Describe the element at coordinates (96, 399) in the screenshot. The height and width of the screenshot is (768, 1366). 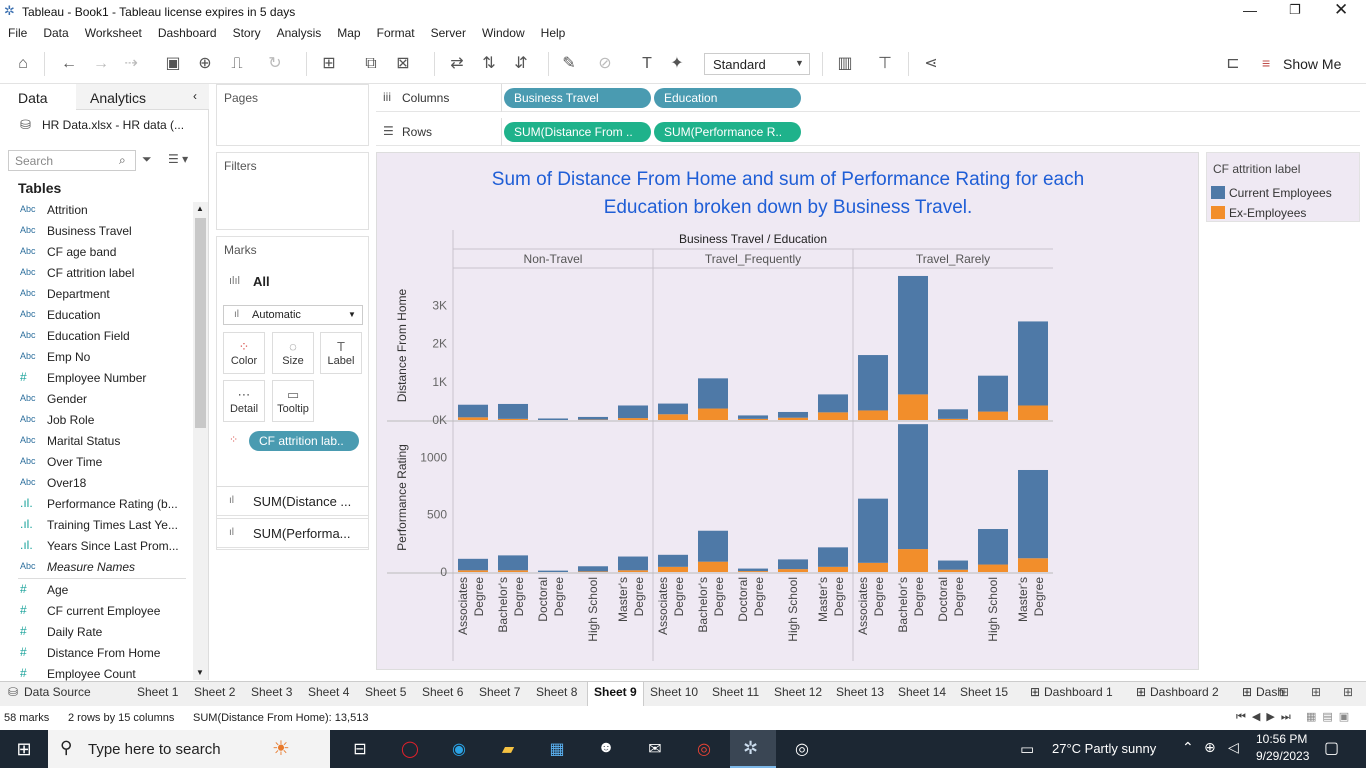
I see `dimension-field: Abc Gender` at that location.